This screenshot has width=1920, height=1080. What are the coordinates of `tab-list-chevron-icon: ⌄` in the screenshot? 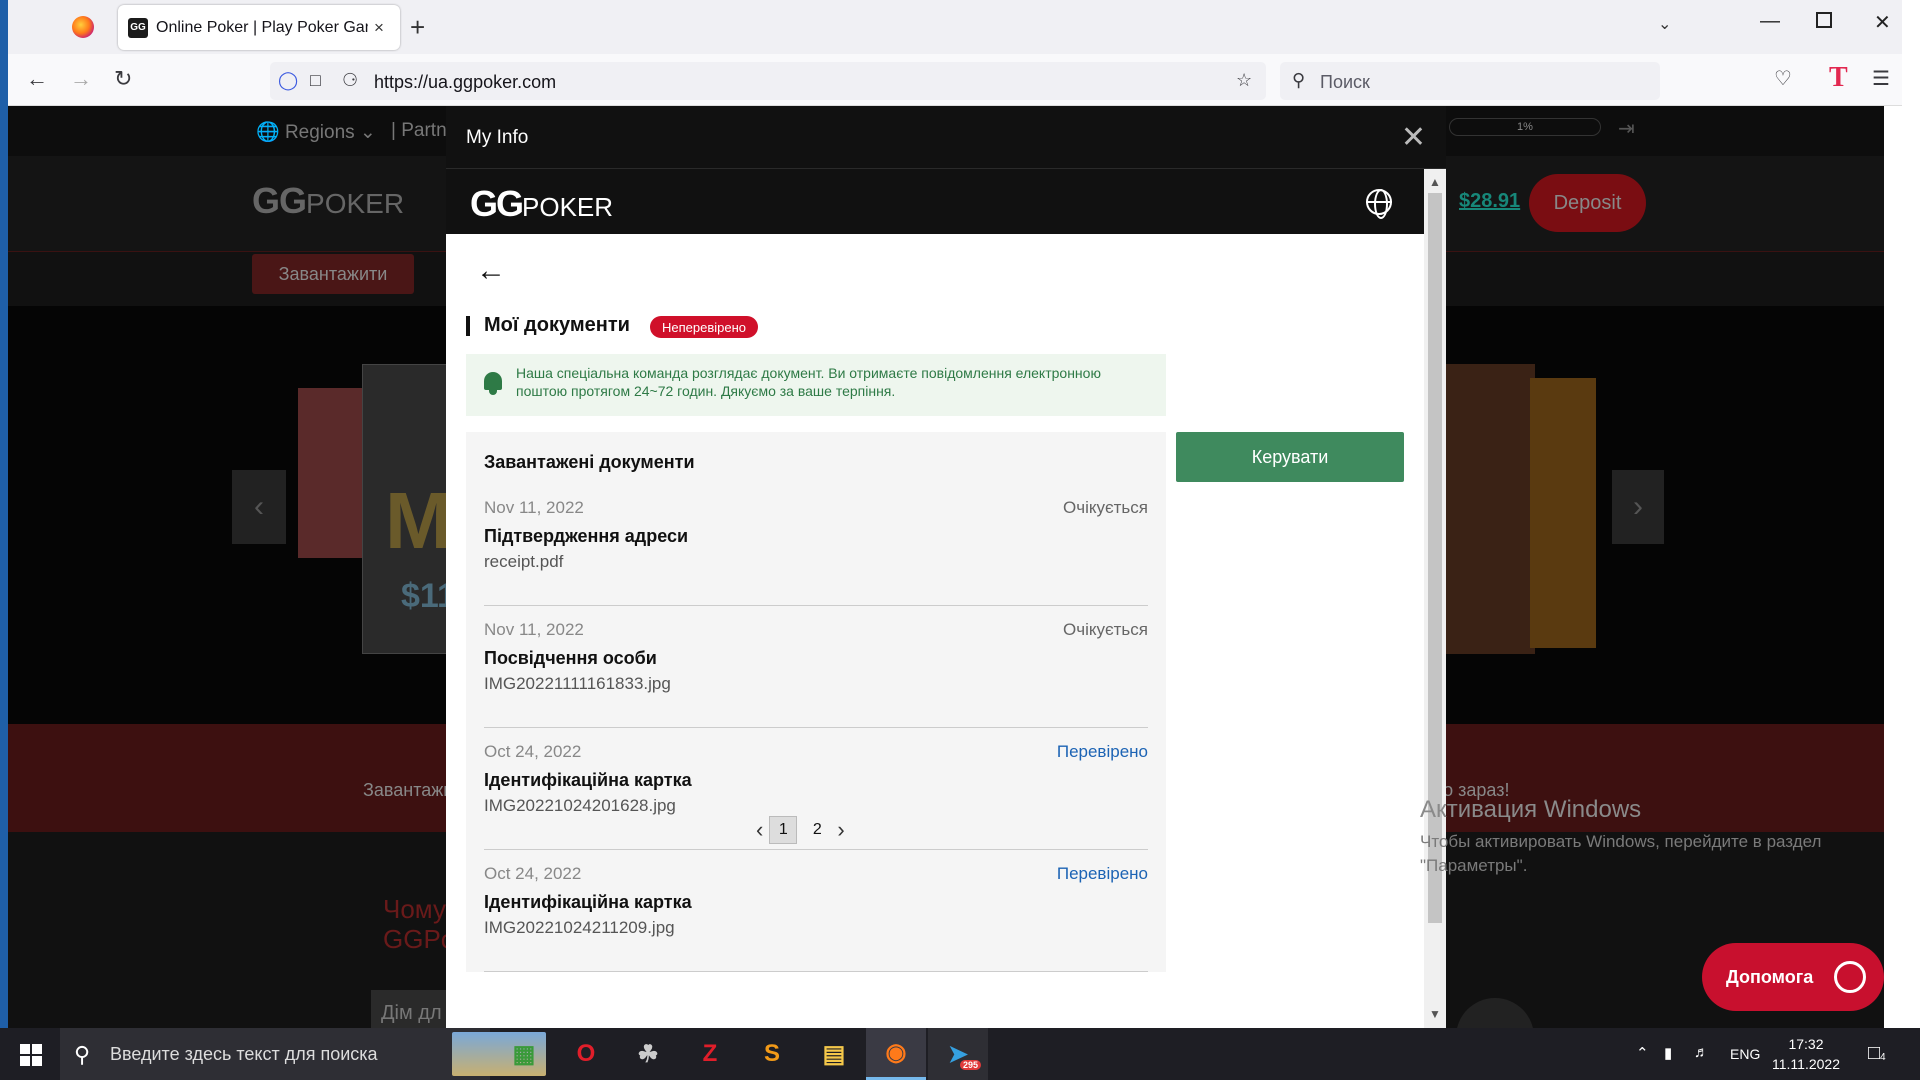 It's located at (1664, 24).